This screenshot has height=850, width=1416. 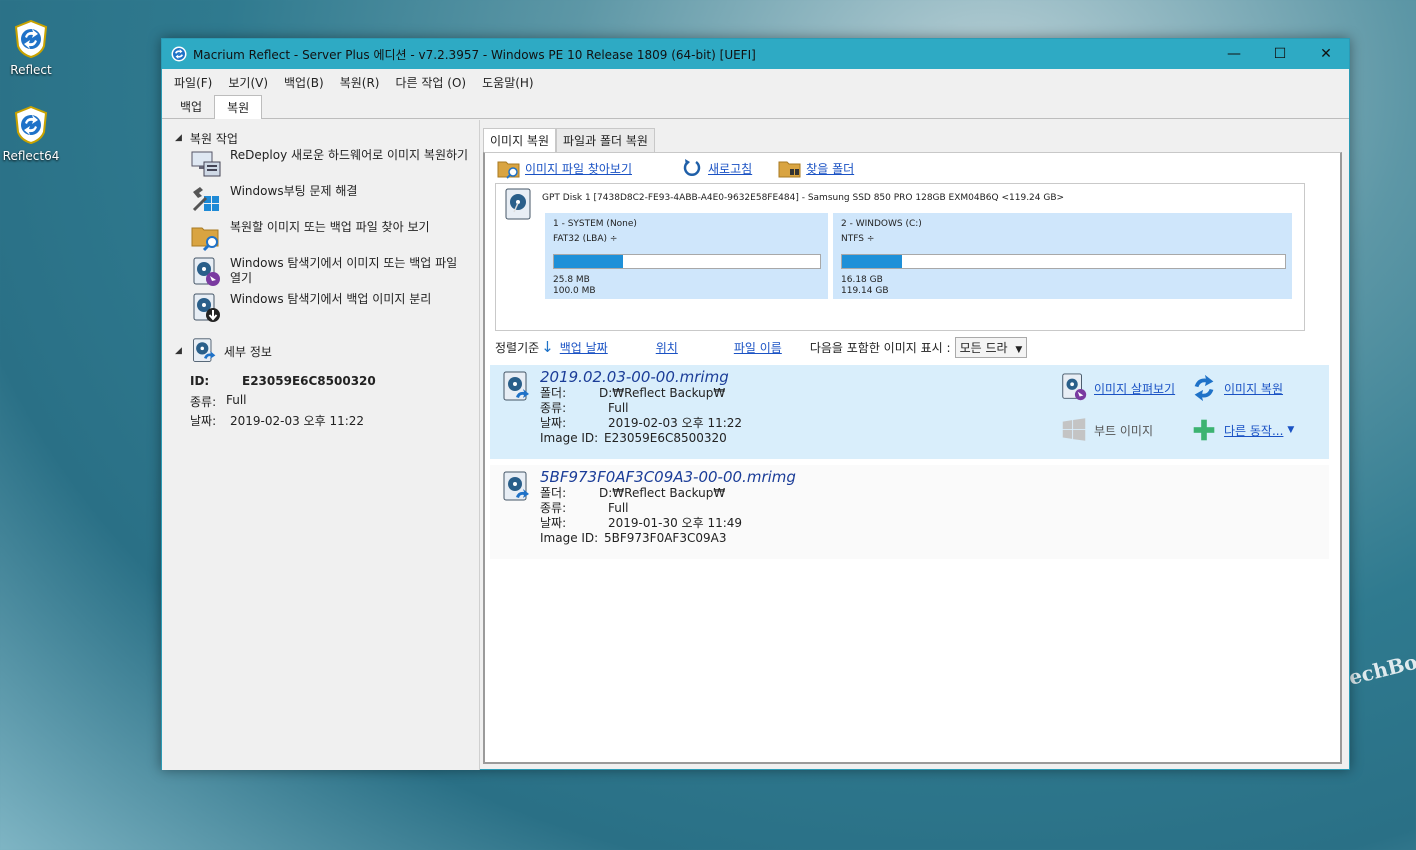 I want to click on sort-label: 정렬기준, so click(x=517, y=347).